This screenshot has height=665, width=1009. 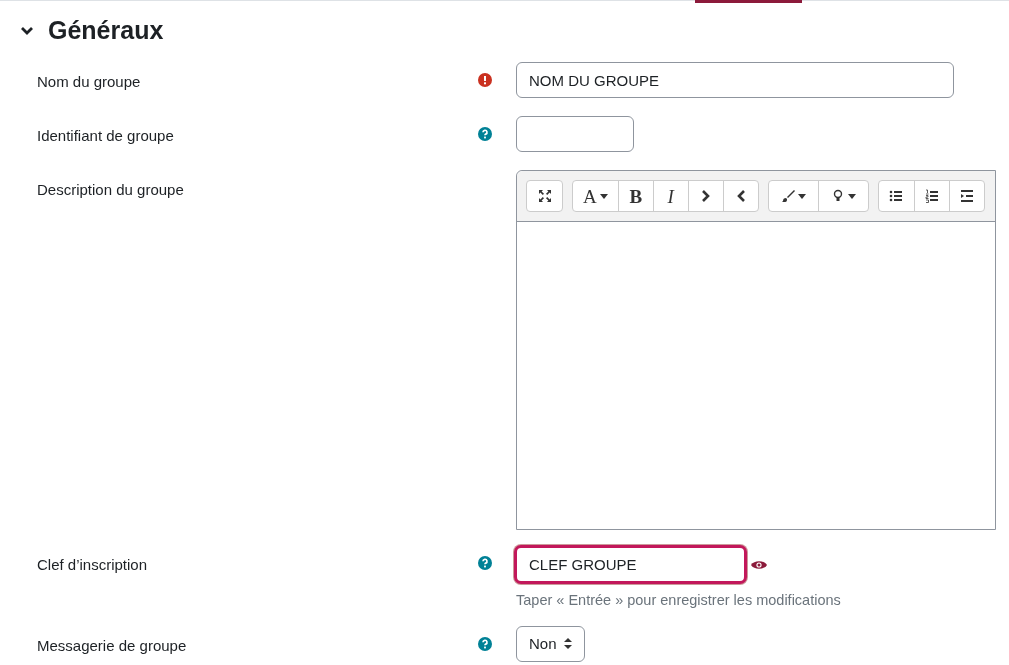 I want to click on field-hint: Taper « Entrée » pour enregistrer les modifications, so click(x=679, y=600).